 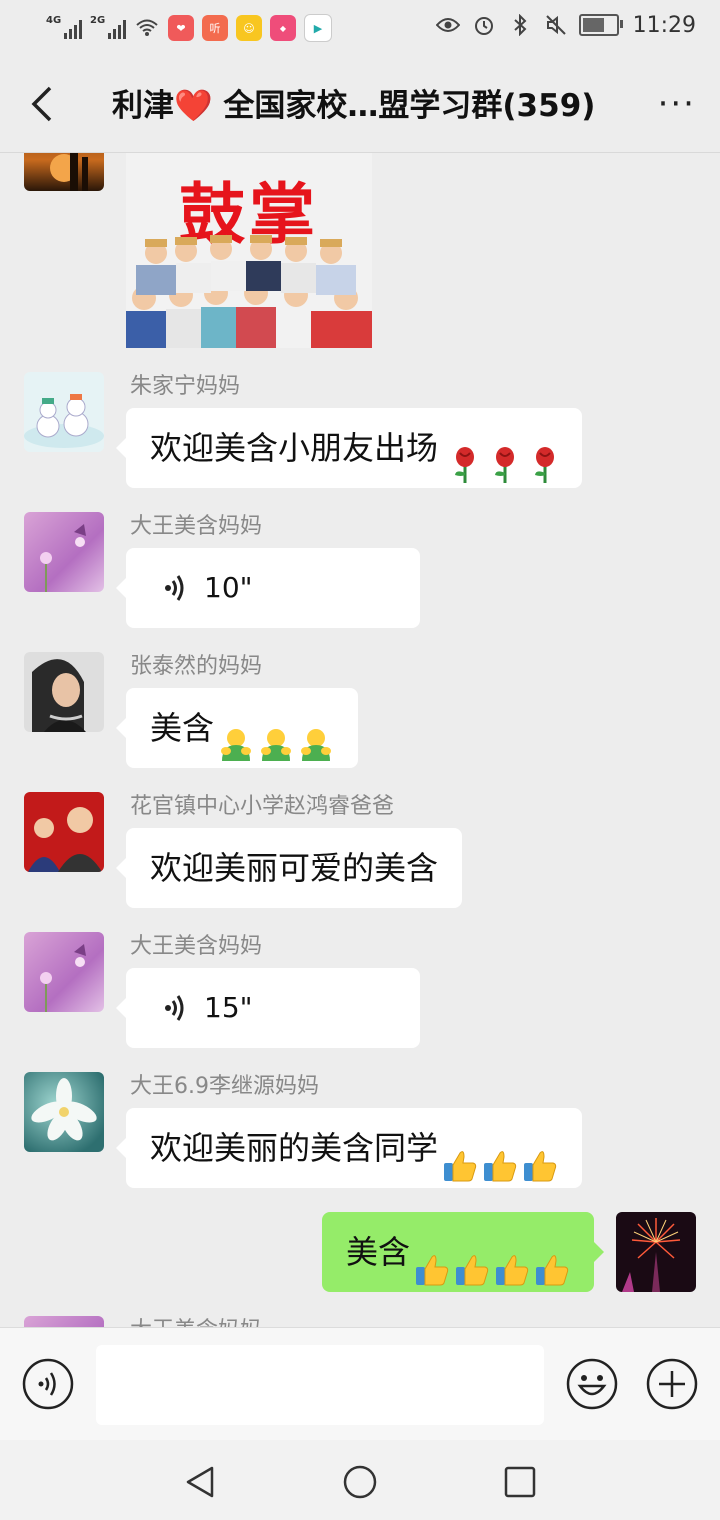 What do you see at coordinates (283, 28) in the screenshot?
I see `app-notification-icon: ◆` at bounding box center [283, 28].